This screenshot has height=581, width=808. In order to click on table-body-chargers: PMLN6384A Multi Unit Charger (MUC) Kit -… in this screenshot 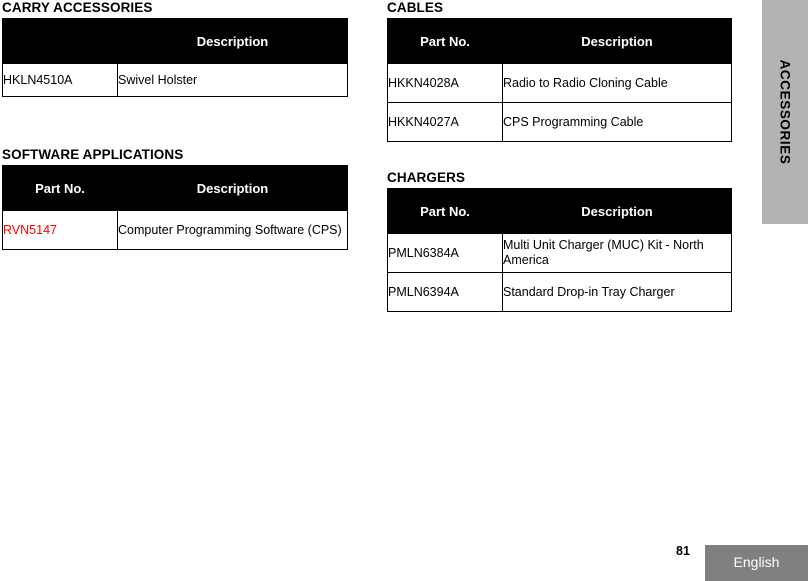, I will do `click(559, 272)`.